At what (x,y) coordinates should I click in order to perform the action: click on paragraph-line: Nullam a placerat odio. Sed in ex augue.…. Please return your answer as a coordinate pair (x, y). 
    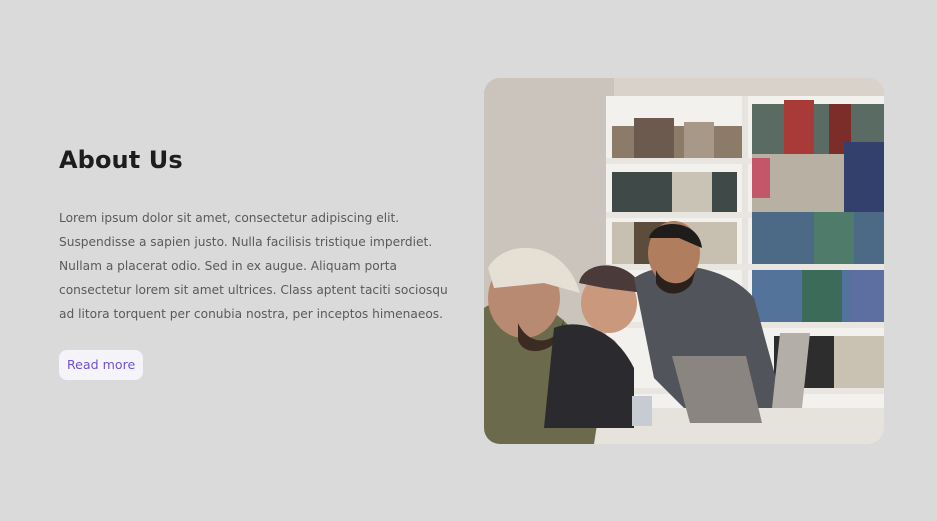
    Looking at the image, I should click on (228, 266).